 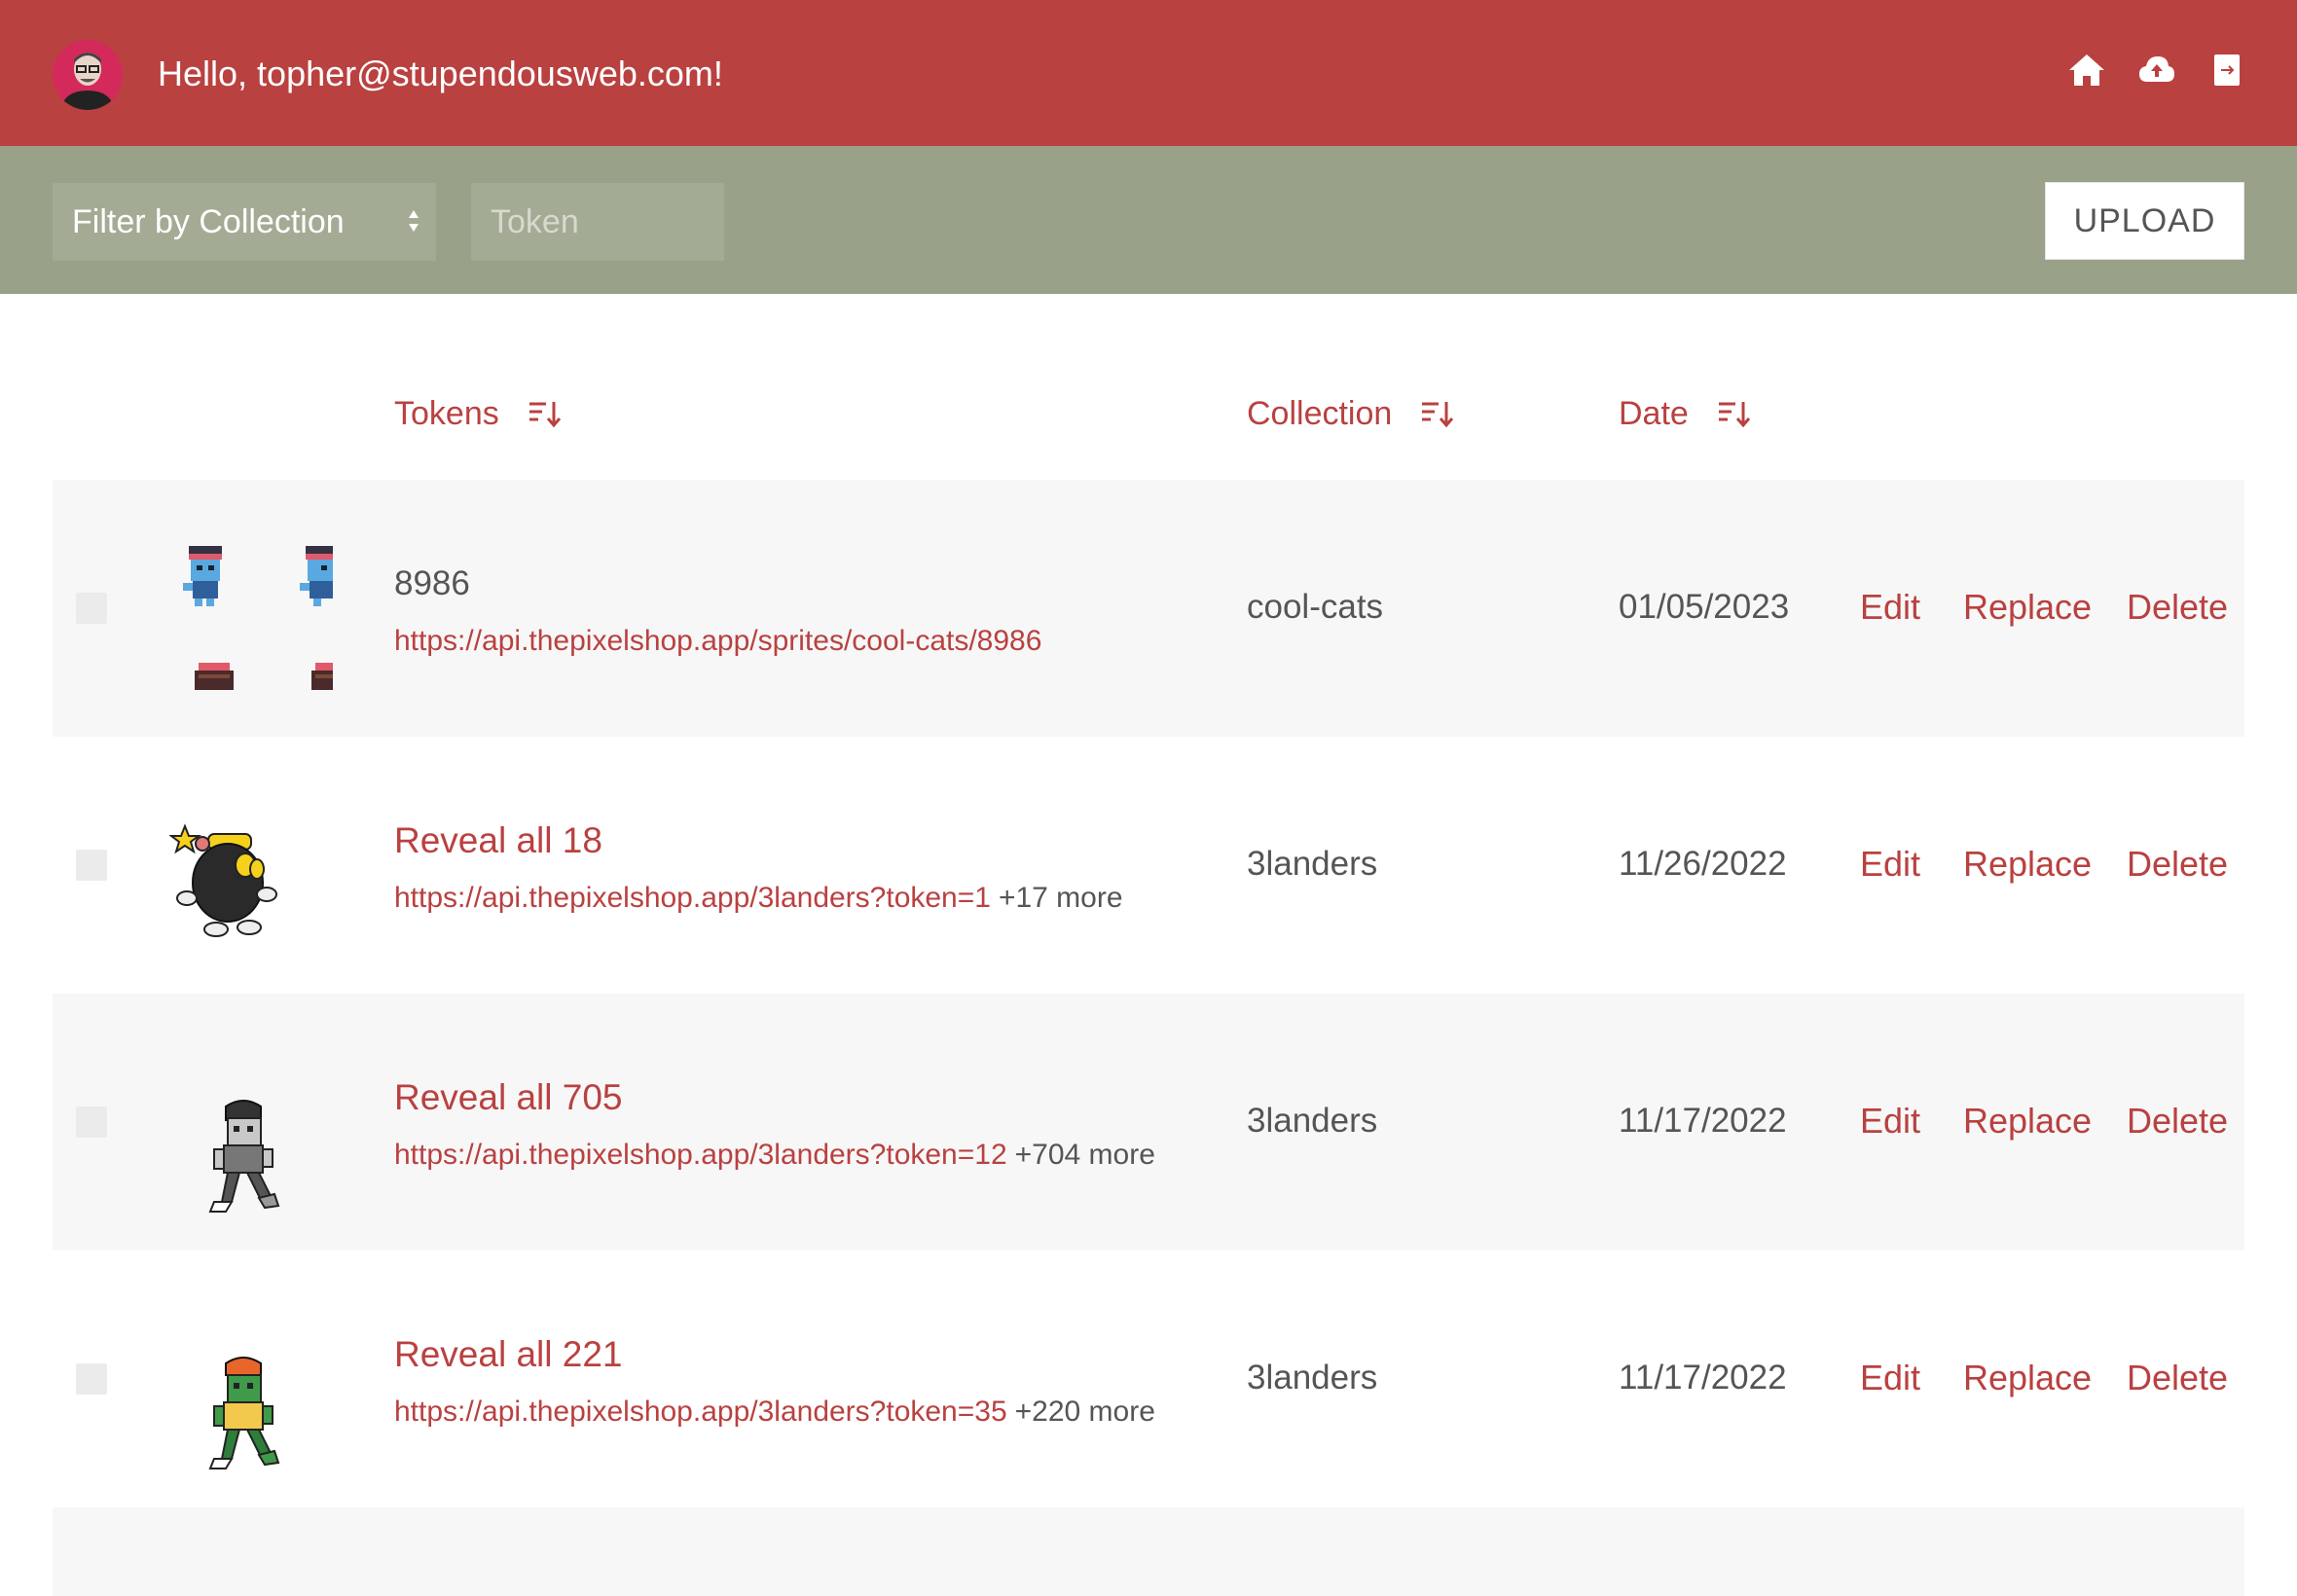 What do you see at coordinates (1084, 1155) in the screenshot?
I see `more-count: +704 more` at bounding box center [1084, 1155].